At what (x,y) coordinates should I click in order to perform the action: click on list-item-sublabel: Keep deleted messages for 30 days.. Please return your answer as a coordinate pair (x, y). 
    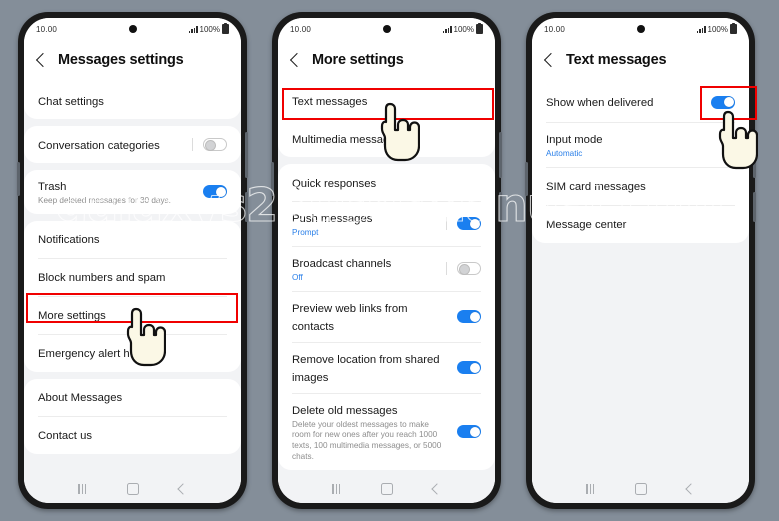
    Looking at the image, I should click on (104, 200).